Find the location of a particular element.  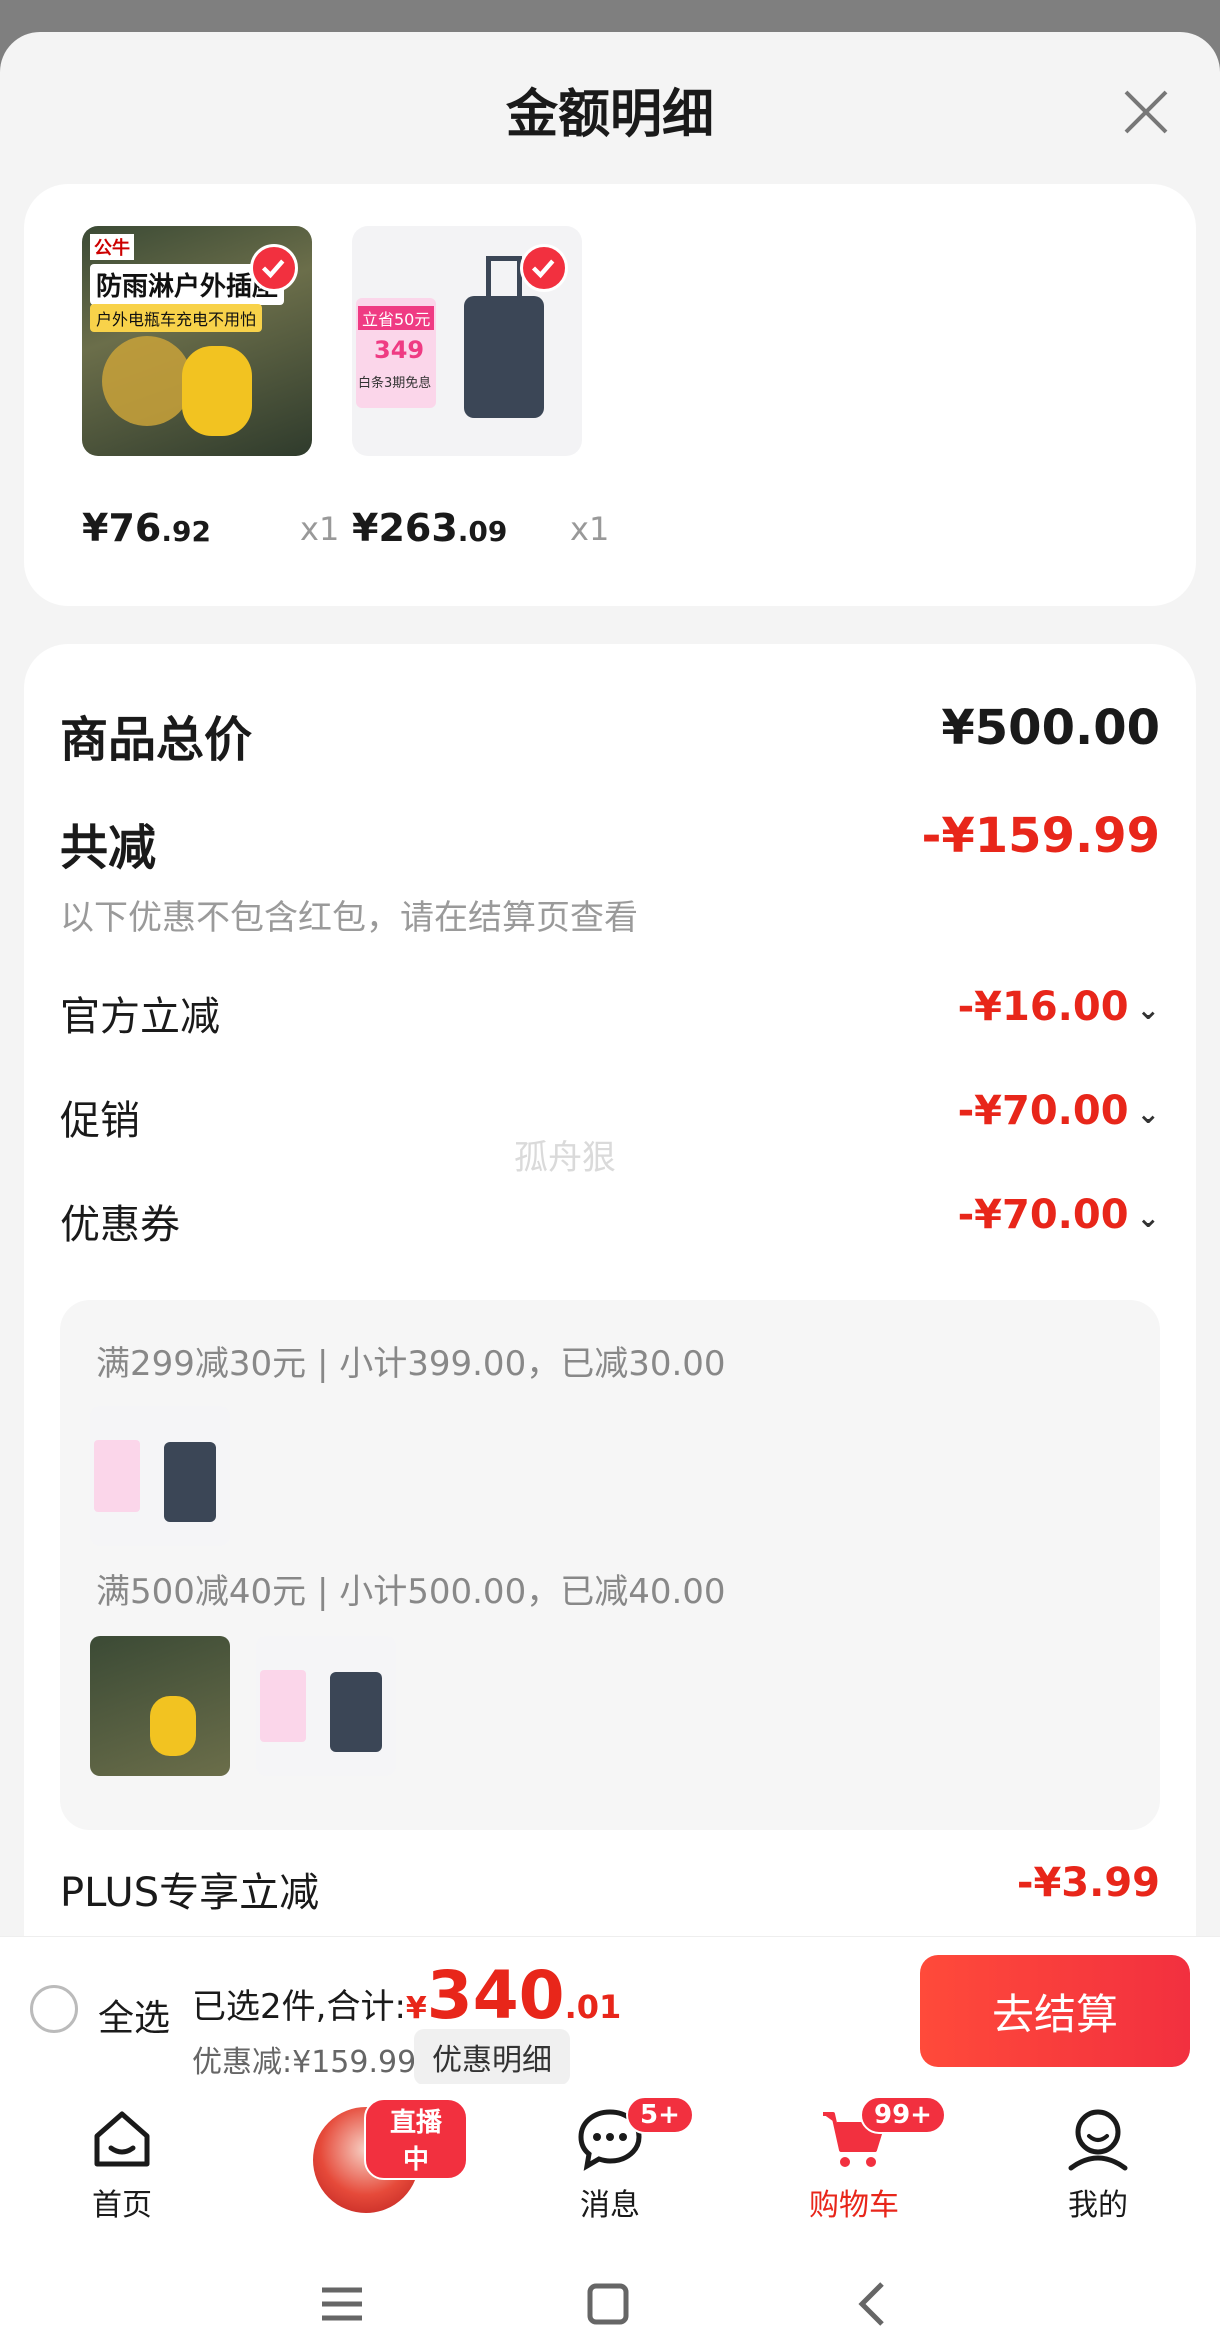

total-value: ¥500.00 is located at coordinates (1050, 728).